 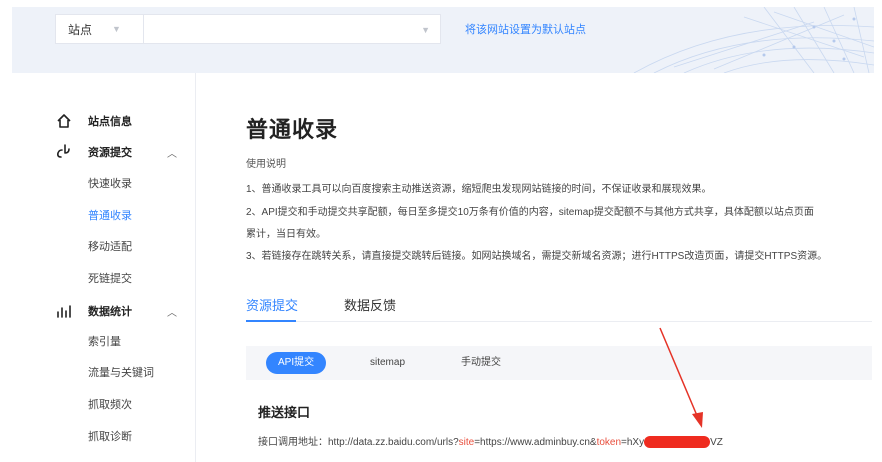 I want to click on sidebar-item-normal-index: 普通收录, so click(x=110, y=215).